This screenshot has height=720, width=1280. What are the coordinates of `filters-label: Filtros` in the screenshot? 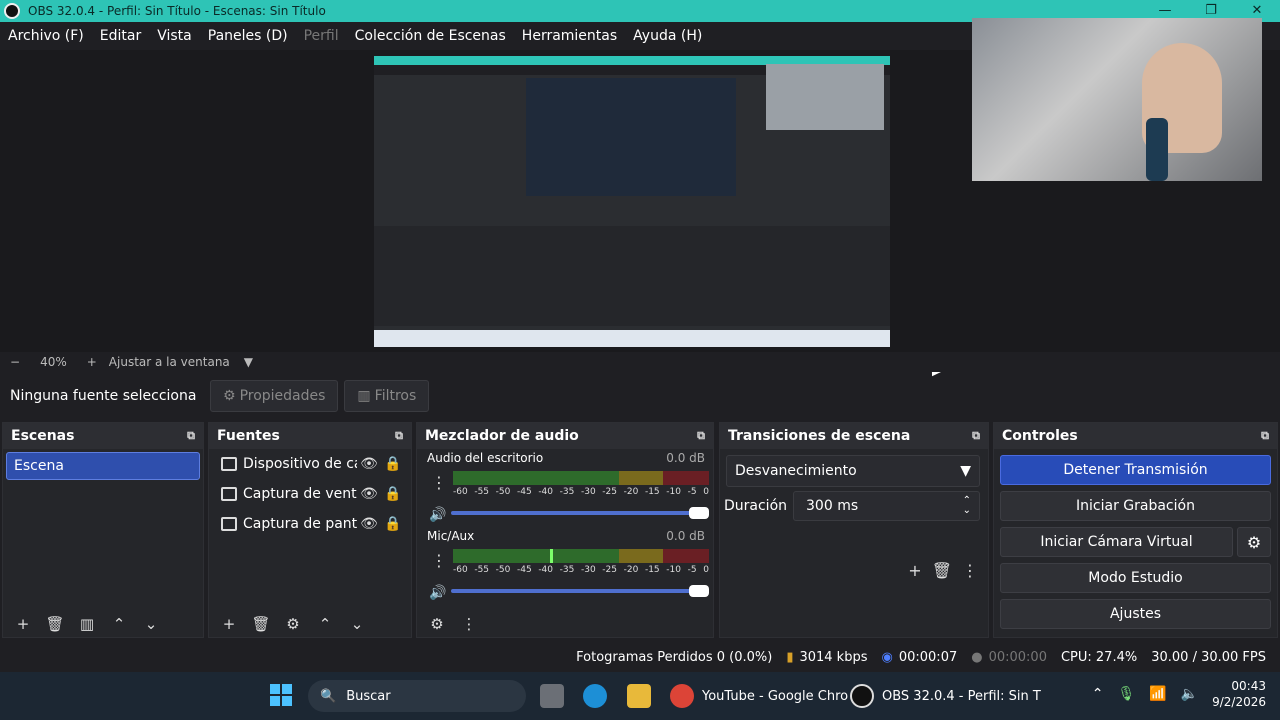 It's located at (395, 396).